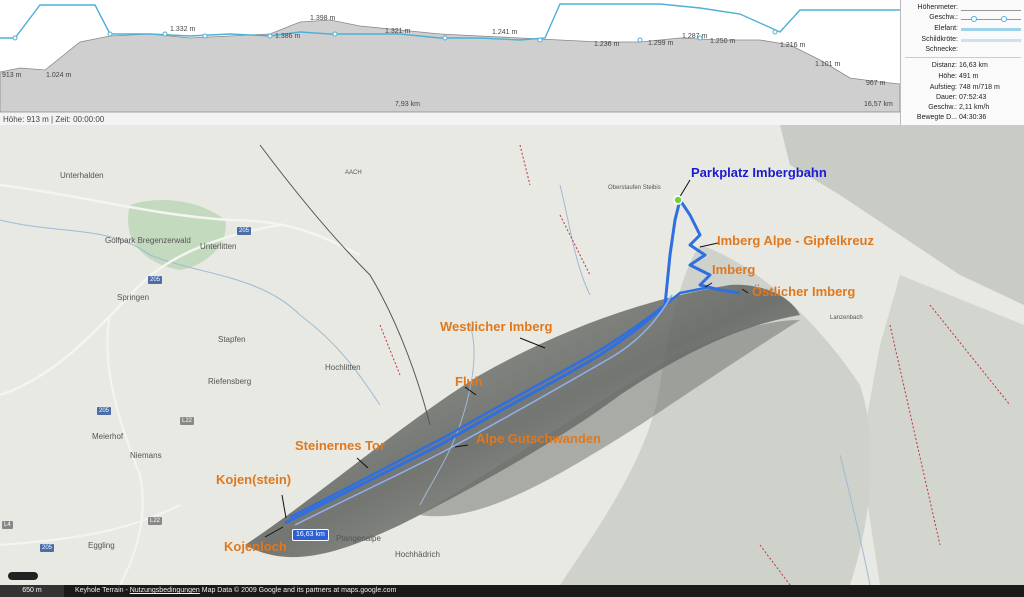 This screenshot has width=1024, height=597. What do you see at coordinates (343, 367) in the screenshot?
I see `place-label: Hochlitten` at bounding box center [343, 367].